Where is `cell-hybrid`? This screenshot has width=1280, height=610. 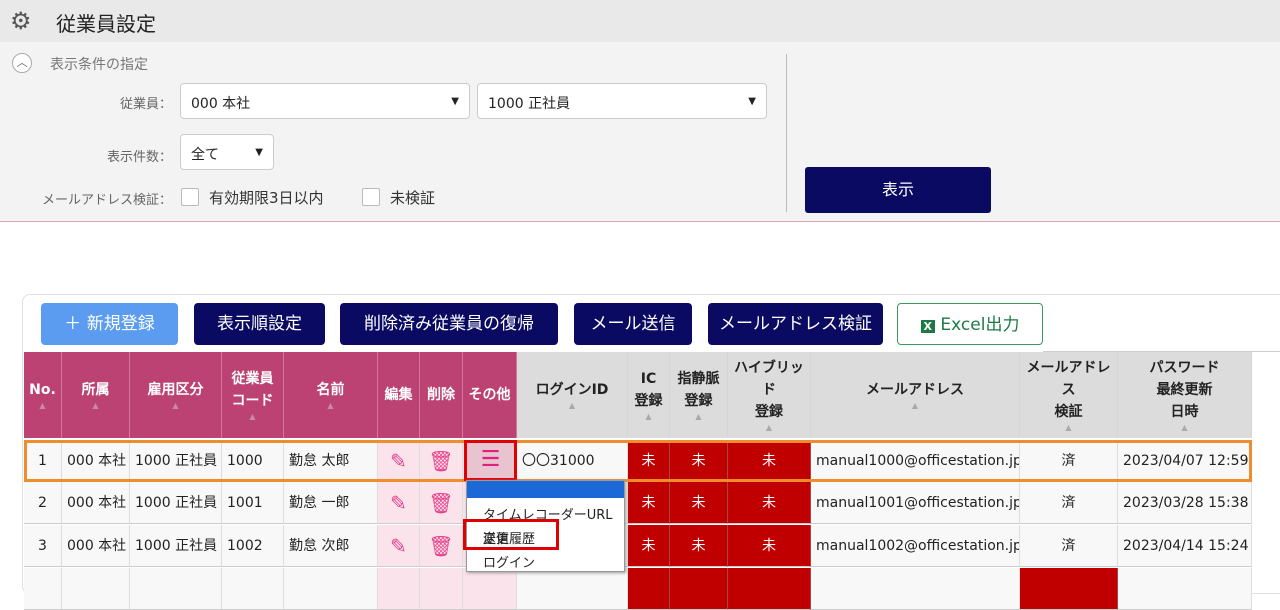
cell-hybrid is located at coordinates (769, 589).